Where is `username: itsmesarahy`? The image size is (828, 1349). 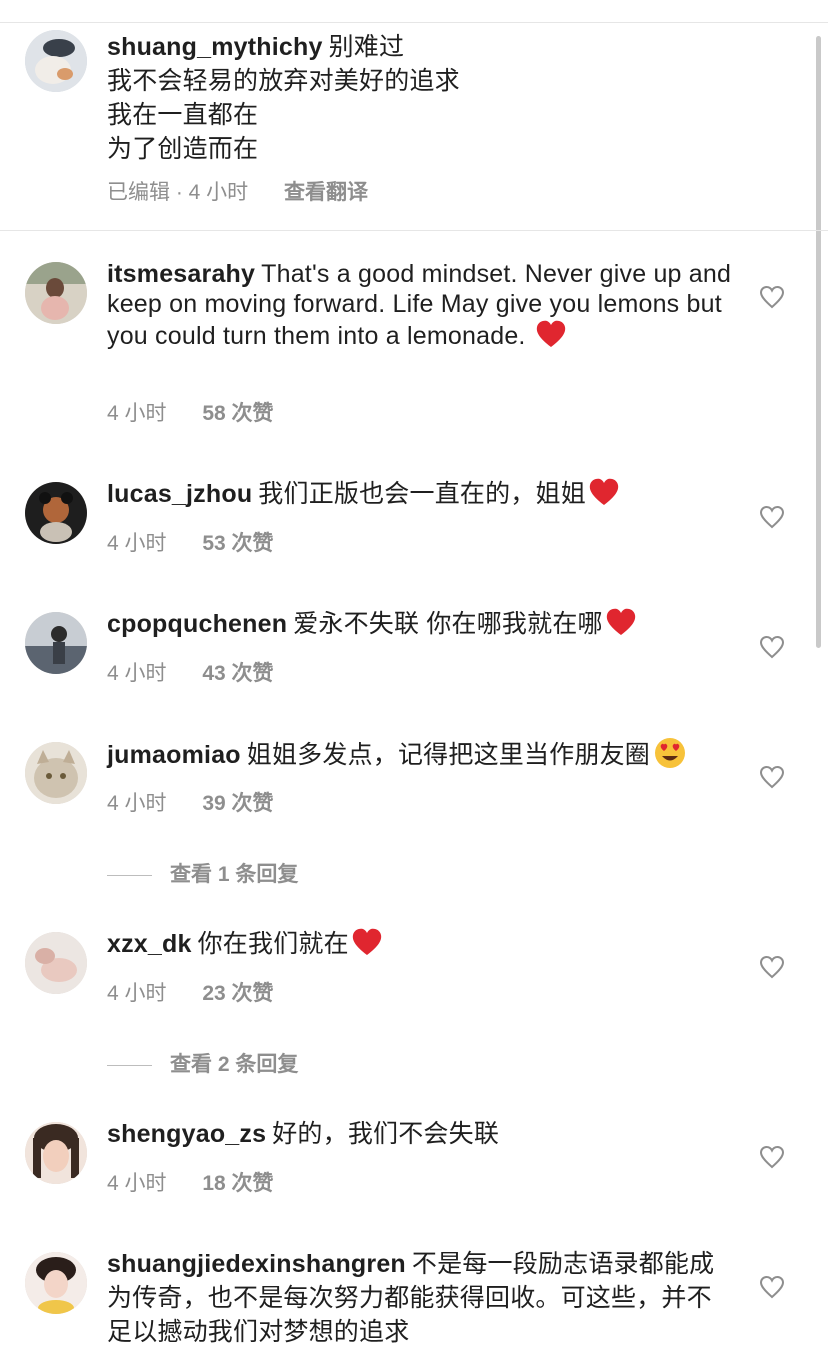 username: itsmesarahy is located at coordinates (181, 274).